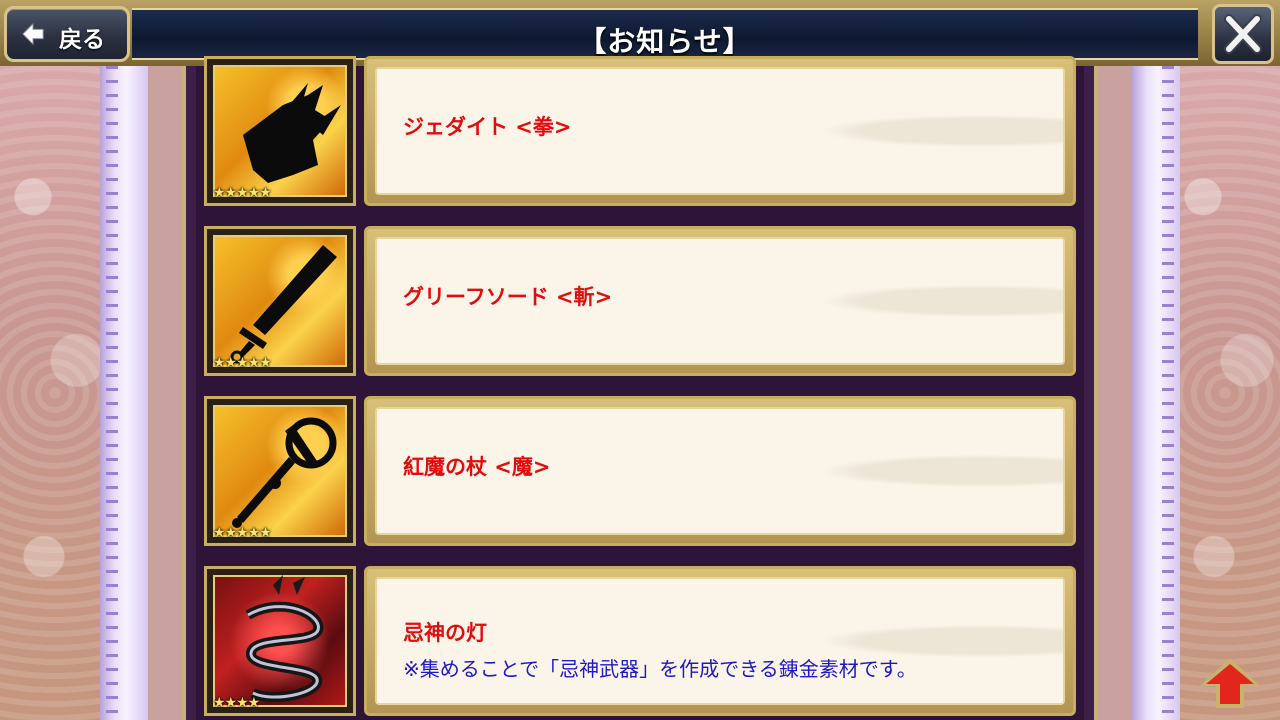 The height and width of the screenshot is (720, 1280). Describe the element at coordinates (720, 641) in the screenshot. I see `item-card: 忌神の灯 ※集めることで「忌神武器」を作成できる錬金素材です。` at that location.